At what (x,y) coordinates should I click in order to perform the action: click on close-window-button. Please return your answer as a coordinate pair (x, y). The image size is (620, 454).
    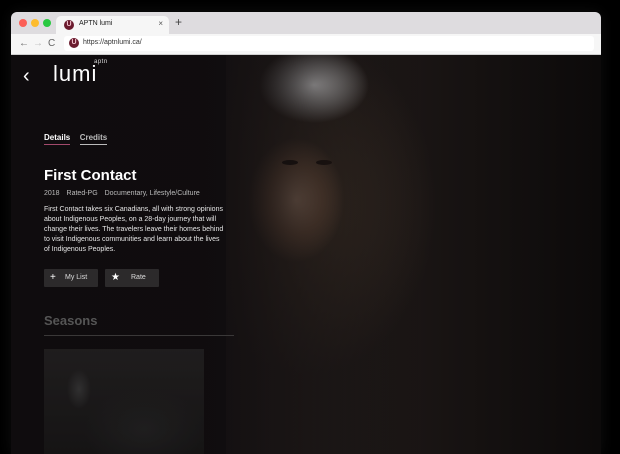
    Looking at the image, I should click on (23, 23).